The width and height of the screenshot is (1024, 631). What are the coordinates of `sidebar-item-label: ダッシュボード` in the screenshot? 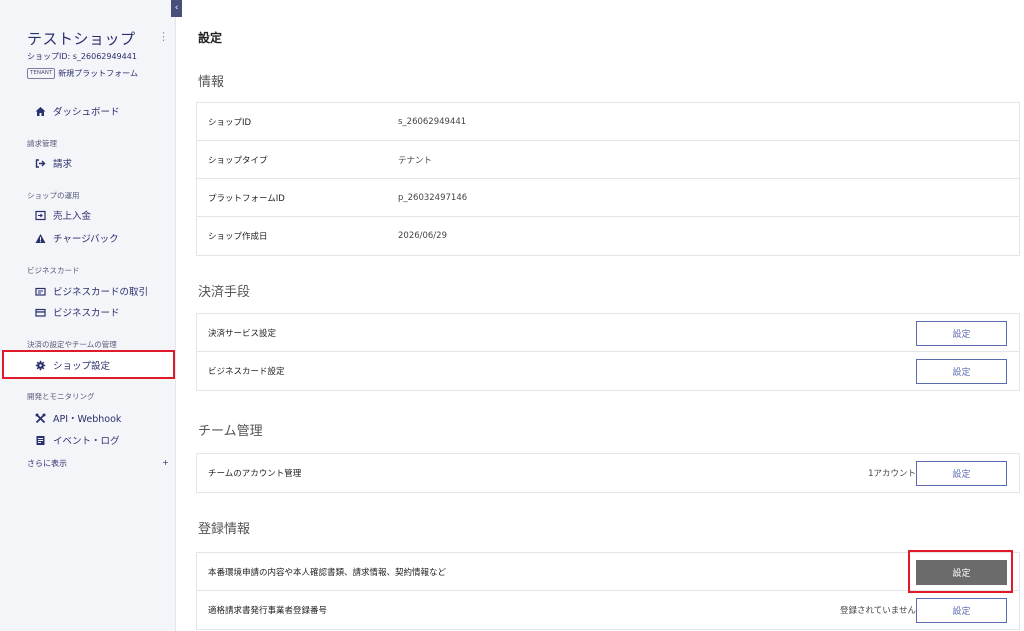 It's located at (86, 112).